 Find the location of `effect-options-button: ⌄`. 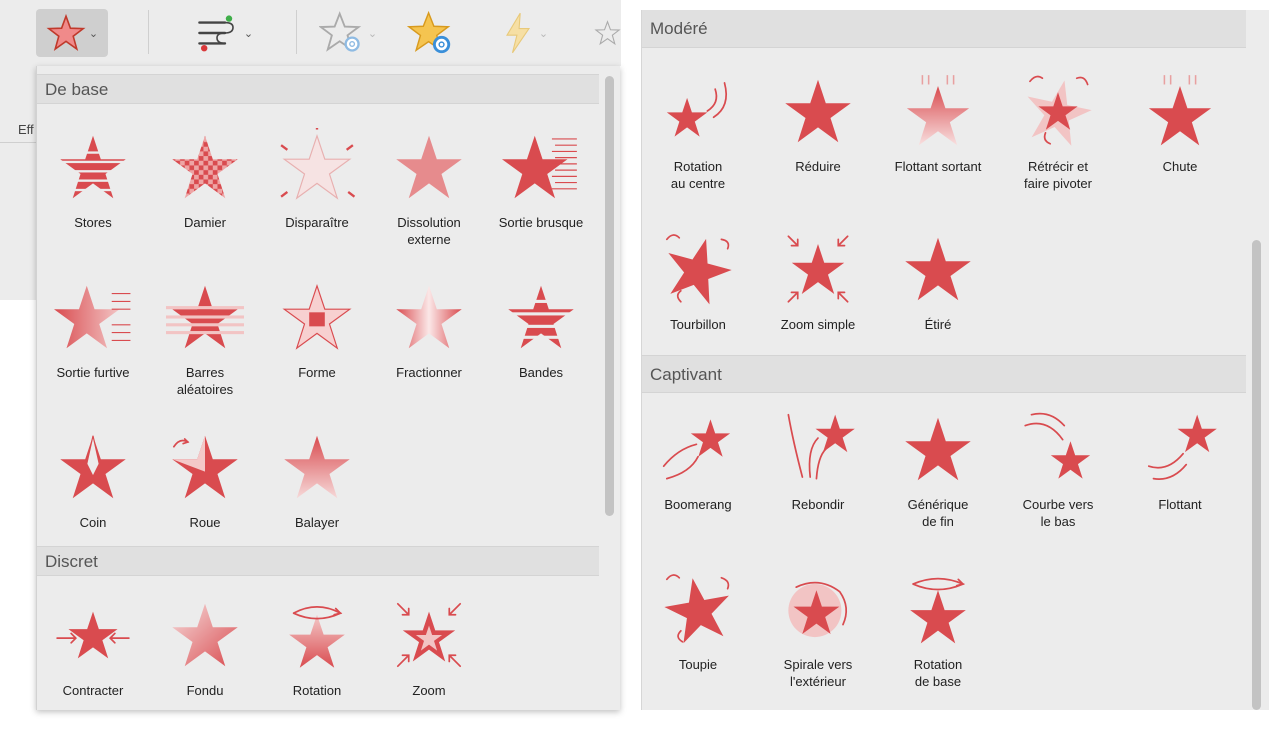

effect-options-button: ⌄ is located at coordinates (348, 33).